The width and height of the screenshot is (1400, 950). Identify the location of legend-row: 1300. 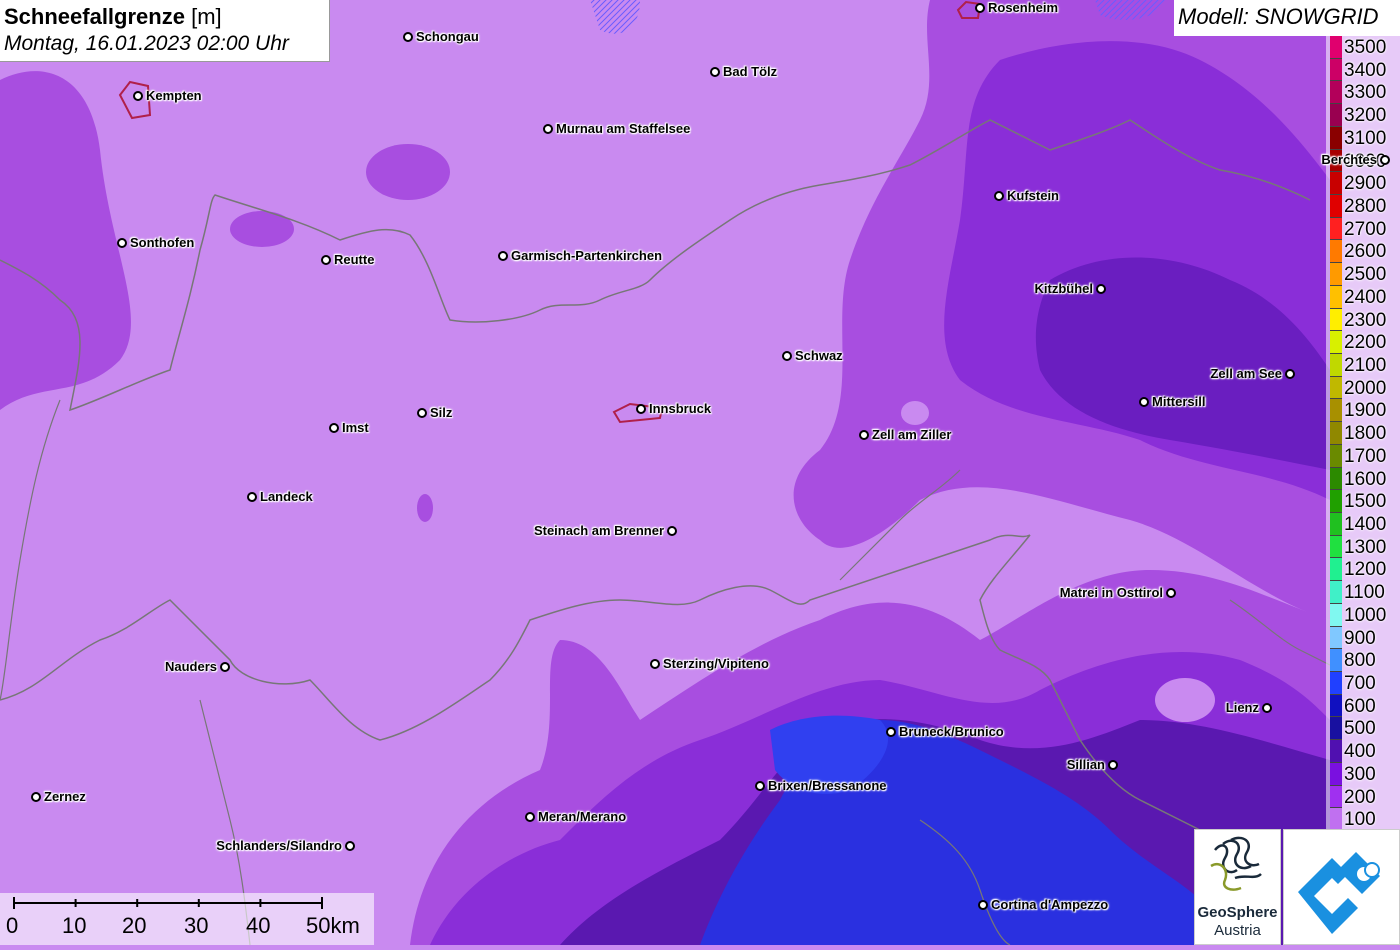
(1364, 547).